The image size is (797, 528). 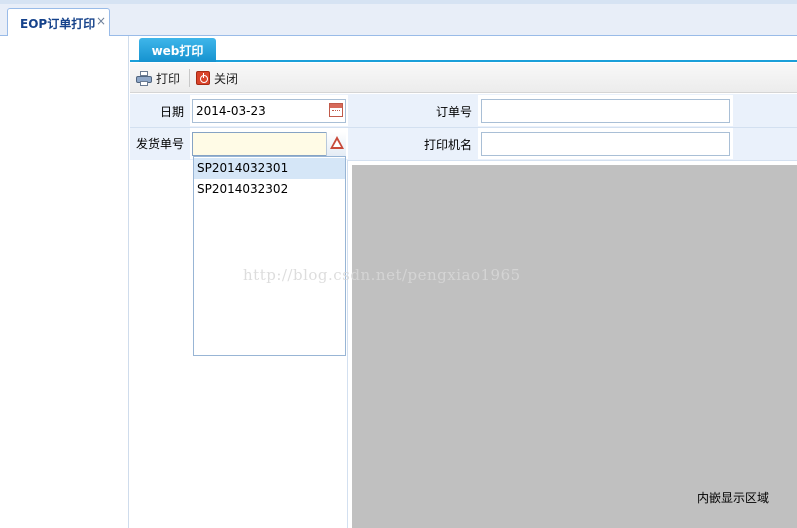 I want to click on embed-area-label: 内嵌显示区域, so click(x=733, y=498).